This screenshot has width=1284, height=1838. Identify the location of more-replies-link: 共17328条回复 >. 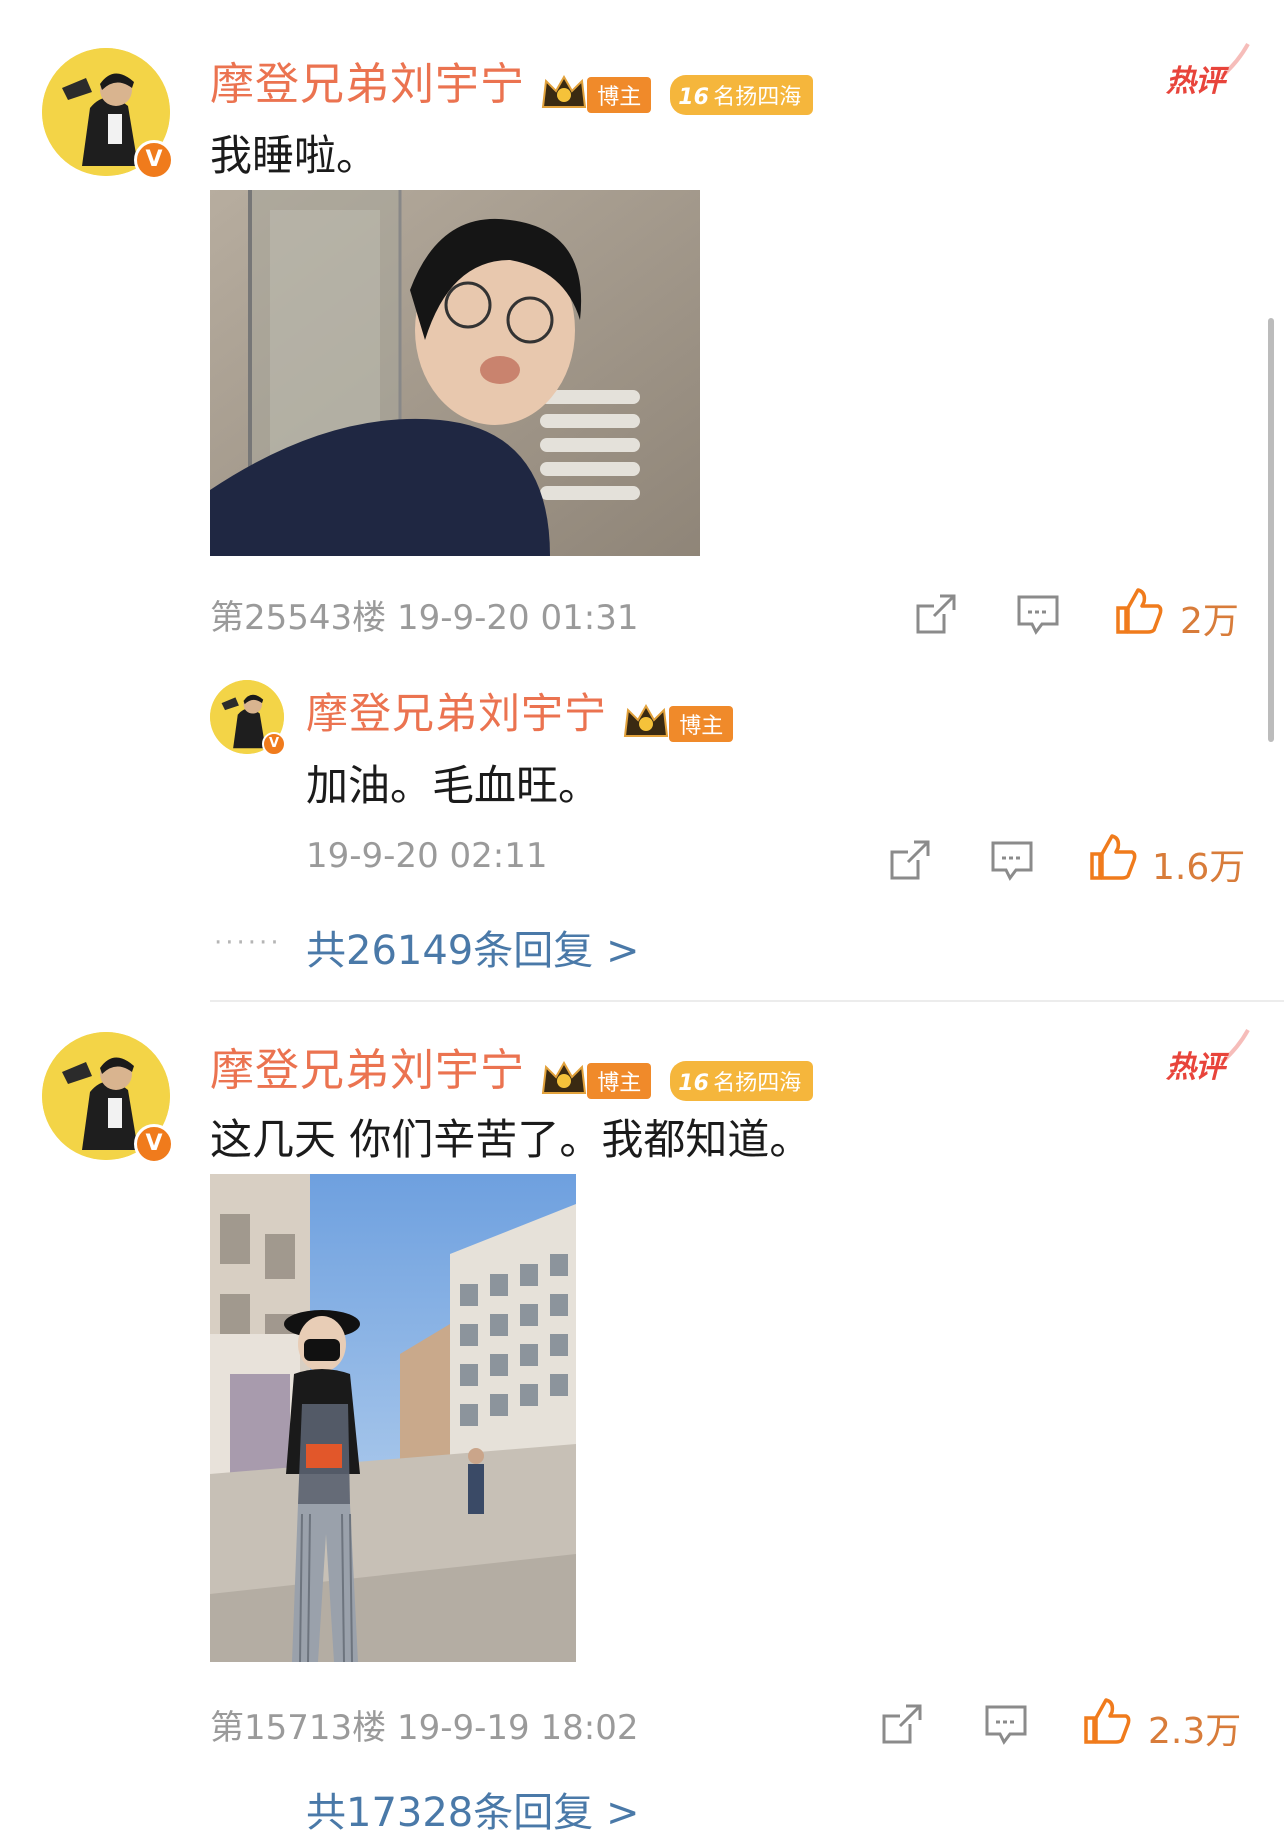
(472, 1809).